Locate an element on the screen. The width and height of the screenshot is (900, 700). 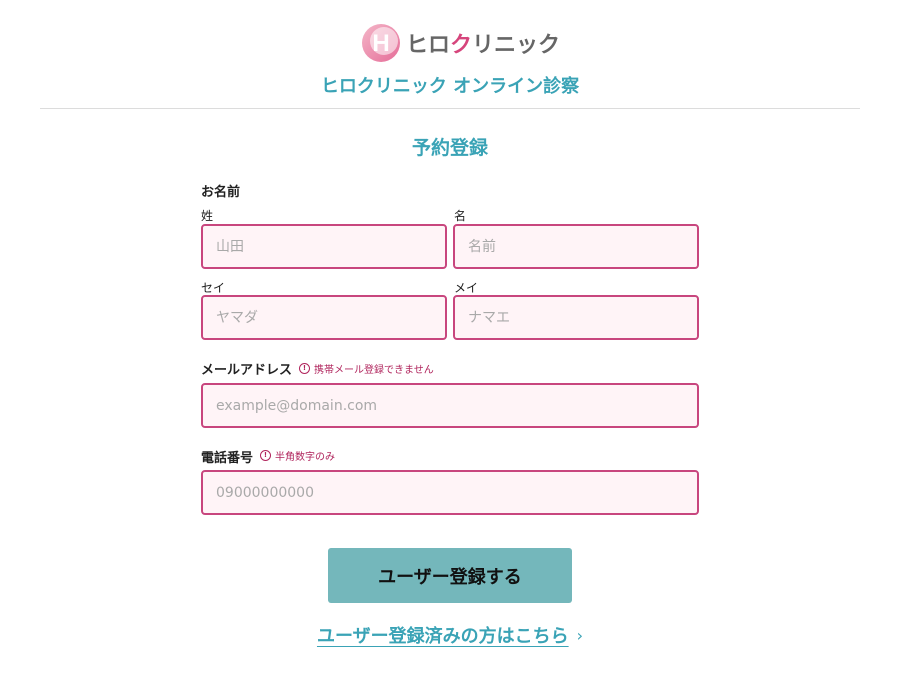
clinic-logo: H ヒロクリニック is located at coordinates (460, 43).